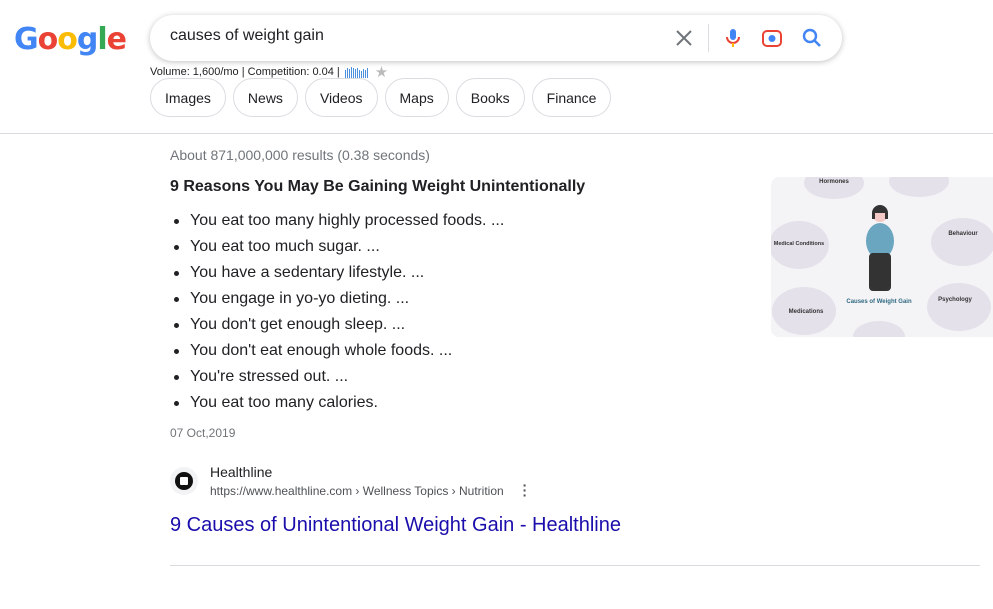 The image size is (993, 609). What do you see at coordinates (708, 38) in the screenshot?
I see `divider` at bounding box center [708, 38].